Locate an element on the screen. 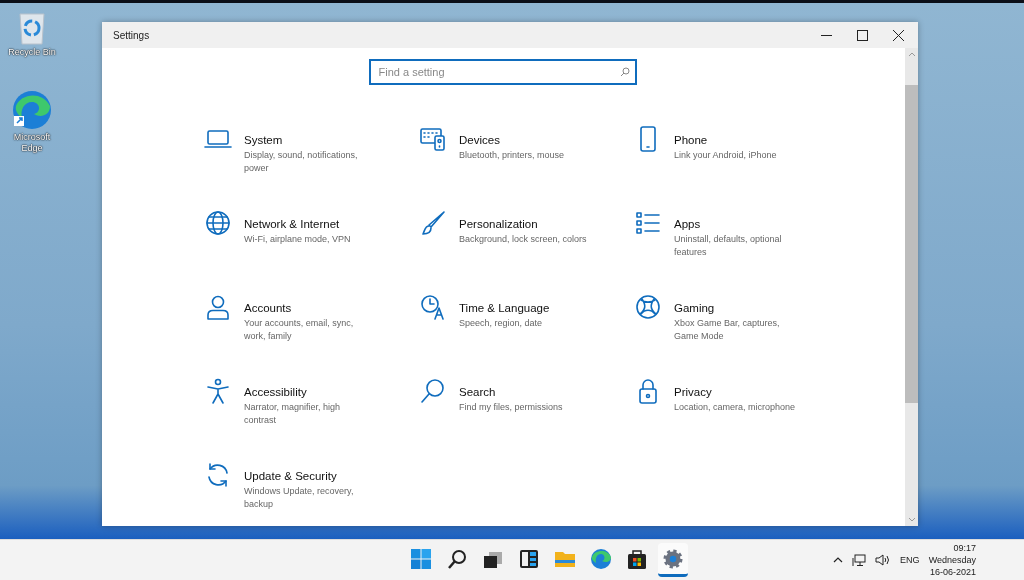  chevron-up-icon is located at coordinates (838, 560).